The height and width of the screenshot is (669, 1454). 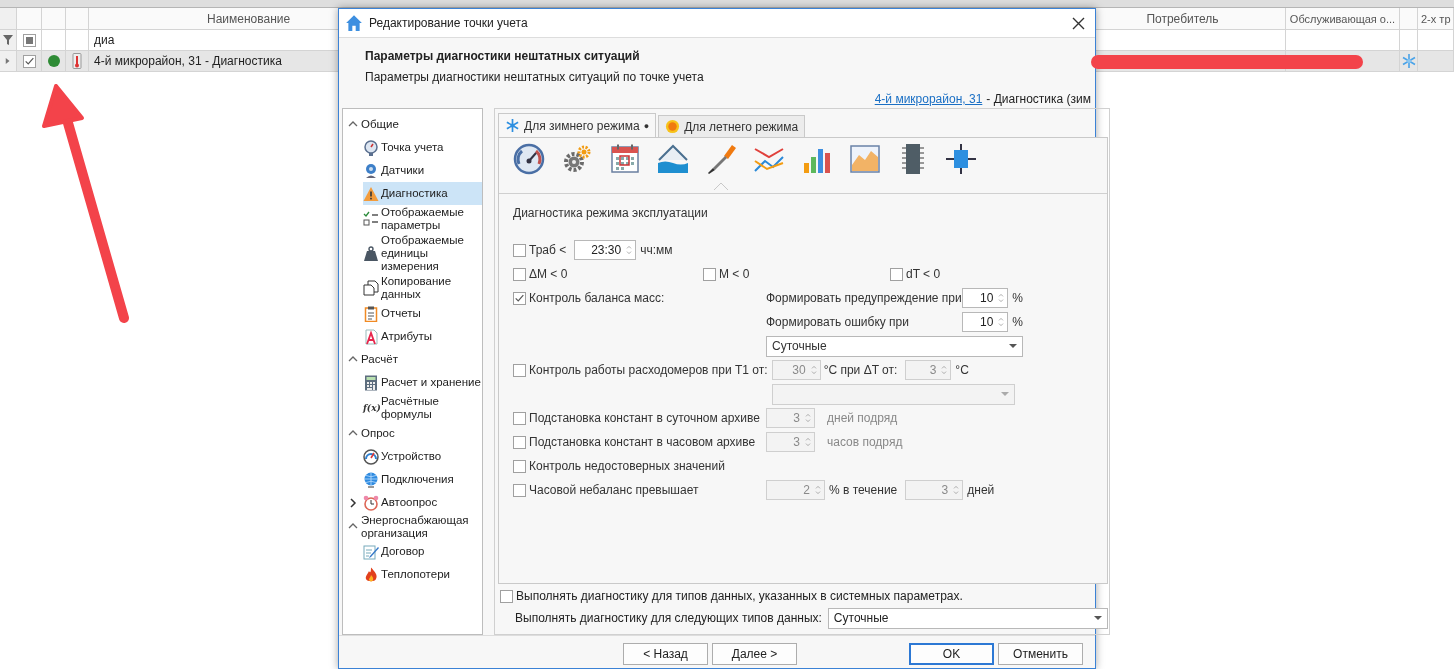 What do you see at coordinates (656, 250) in the screenshot?
I see `unit-label: чч:мм` at bounding box center [656, 250].